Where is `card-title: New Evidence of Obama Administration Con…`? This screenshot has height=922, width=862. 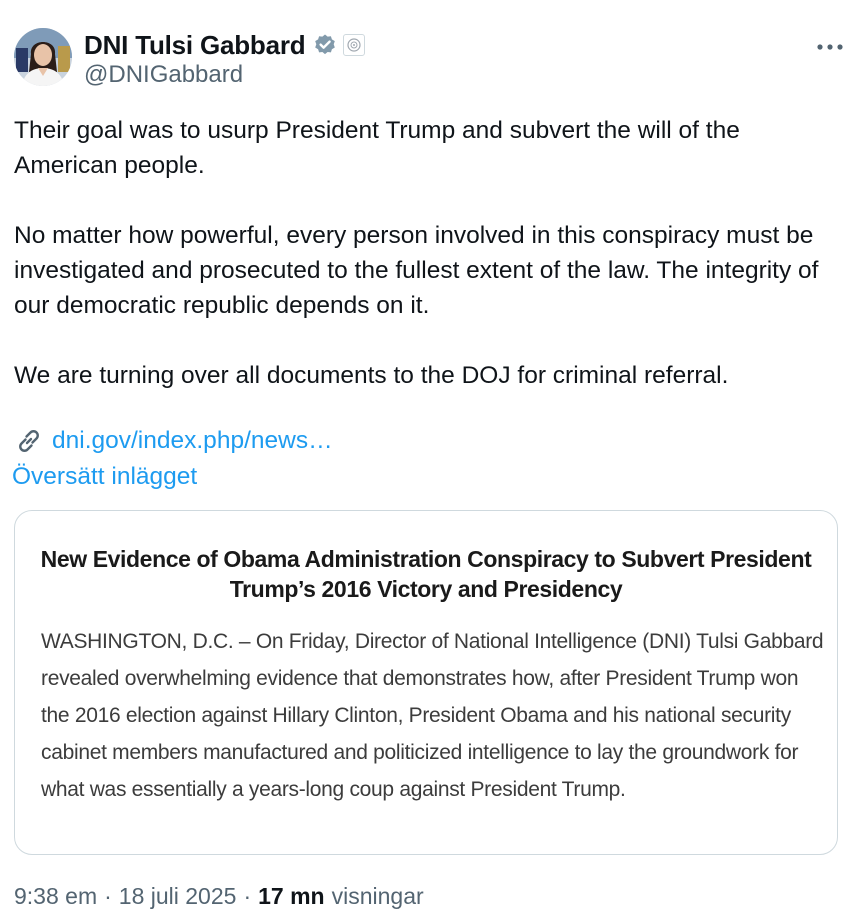
card-title: New Evidence of Obama Administration Con… is located at coordinates (426, 574).